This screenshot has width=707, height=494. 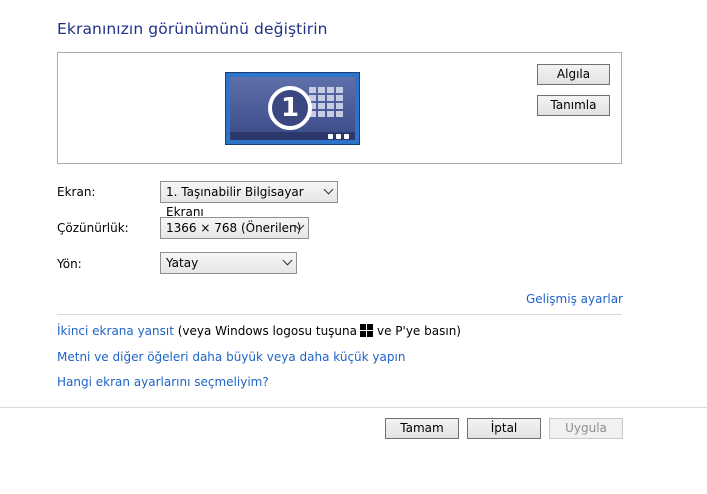 I want to click on resolution-select-value: 1366 × 768 (Önerilen), so click(x=234, y=228).